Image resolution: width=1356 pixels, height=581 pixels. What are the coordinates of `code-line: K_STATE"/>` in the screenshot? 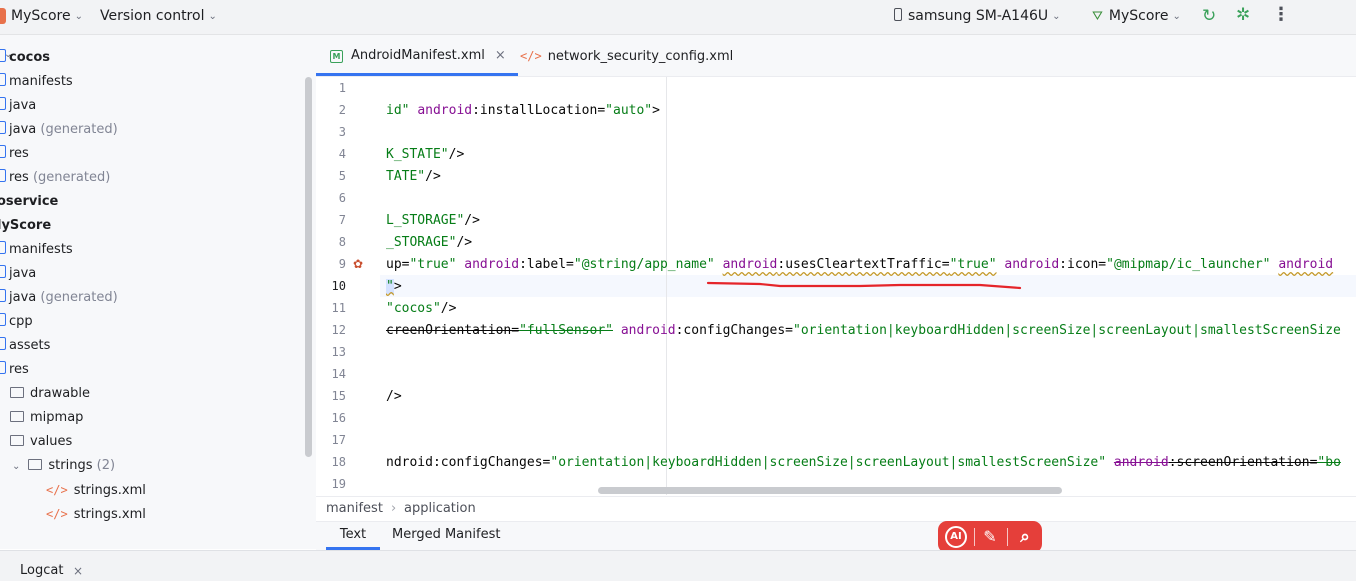 It's located at (425, 155).